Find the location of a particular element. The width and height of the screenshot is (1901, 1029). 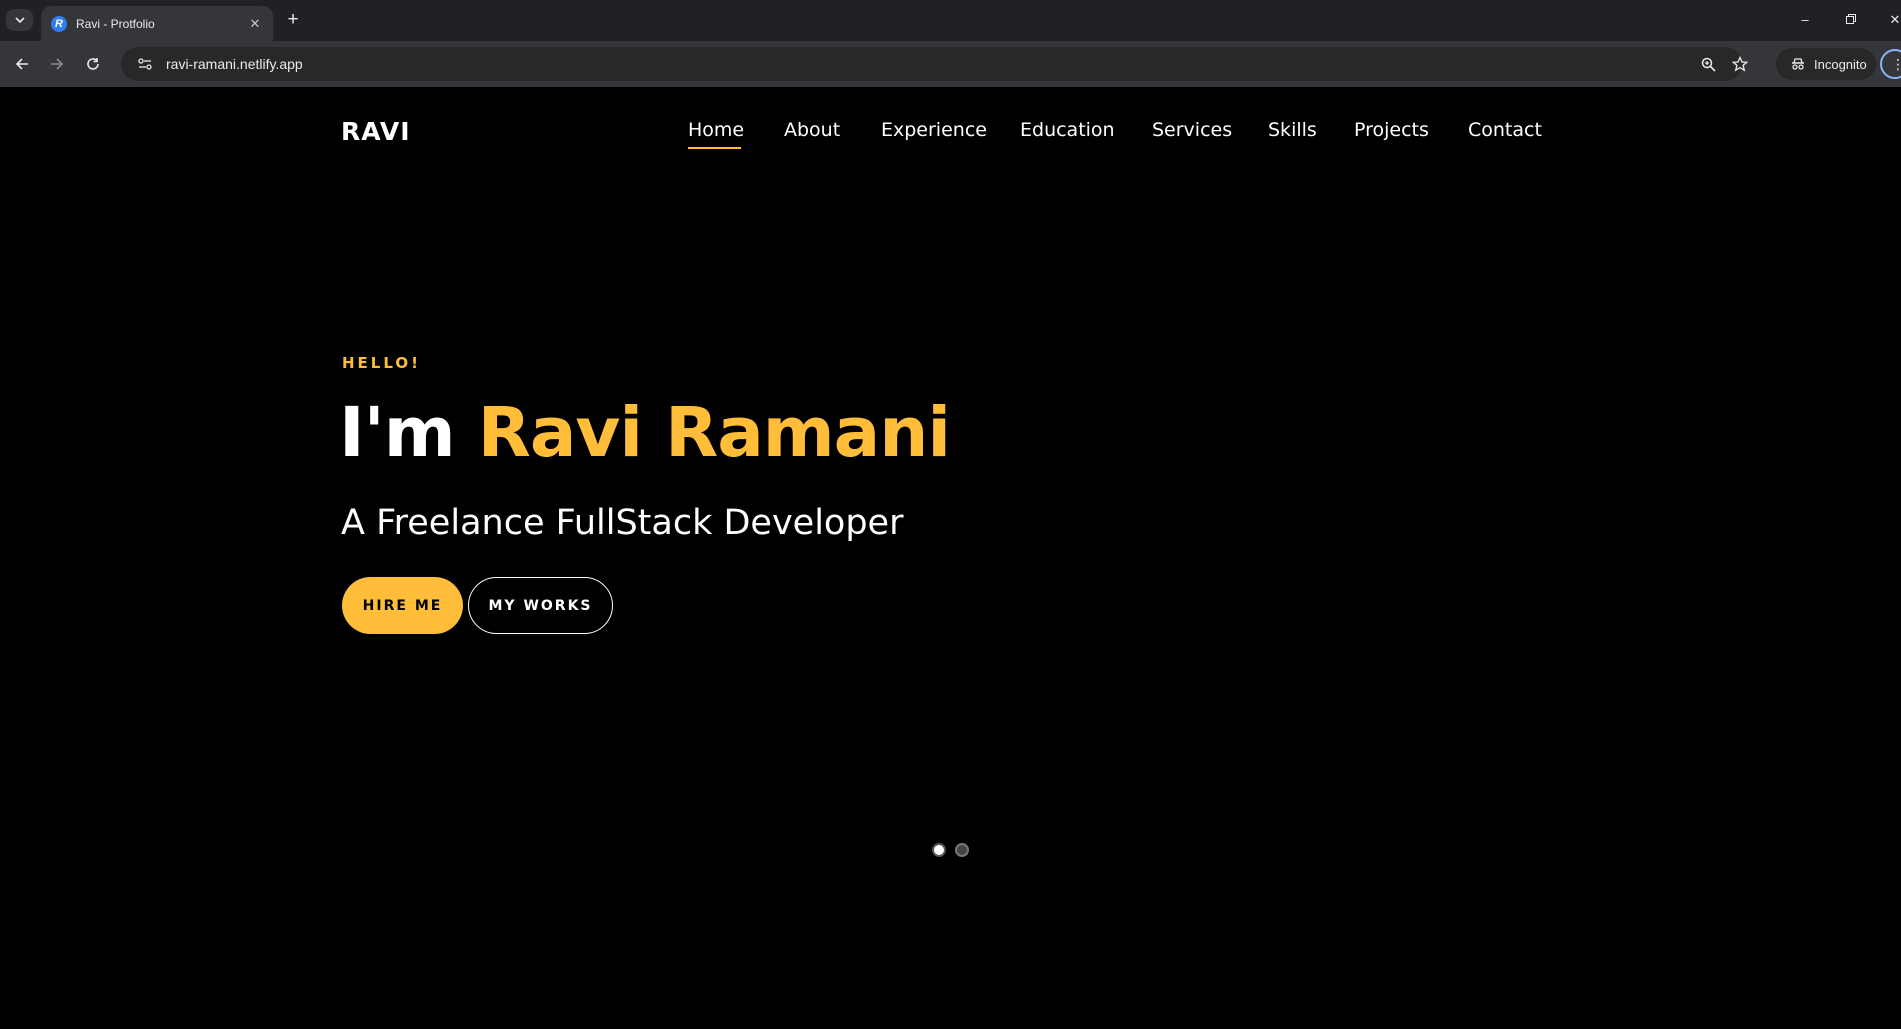

bookmark-star-icon is located at coordinates (1740, 64).